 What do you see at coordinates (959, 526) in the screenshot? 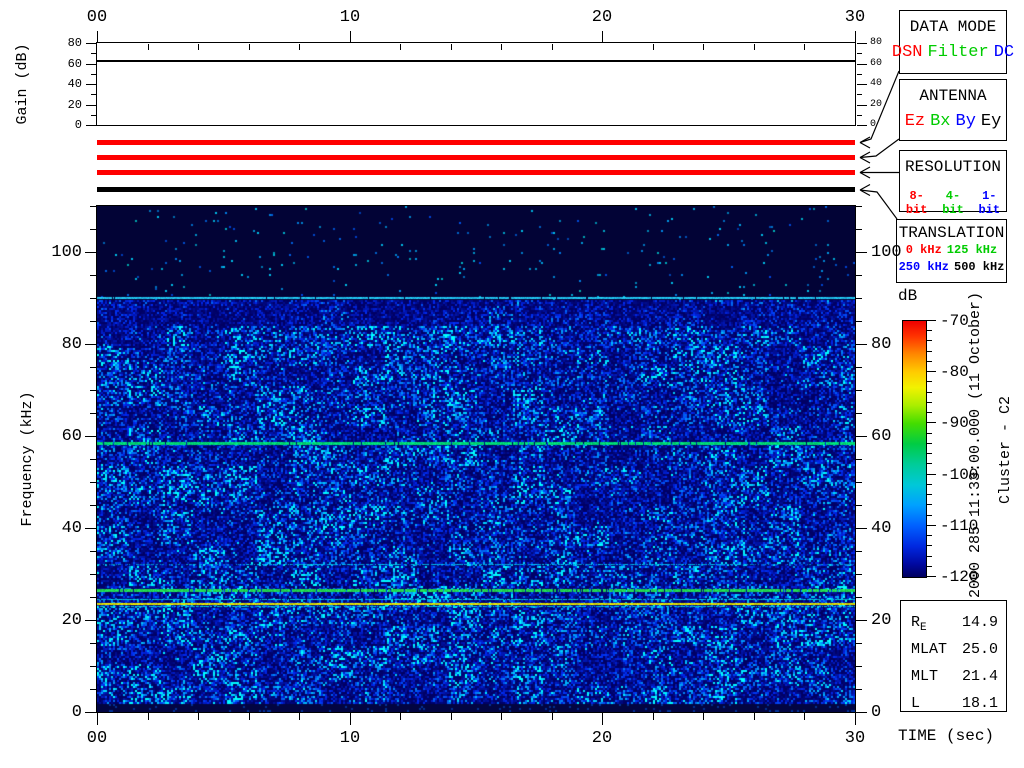
I see `colorbar-tick-label: -110` at bounding box center [959, 526].